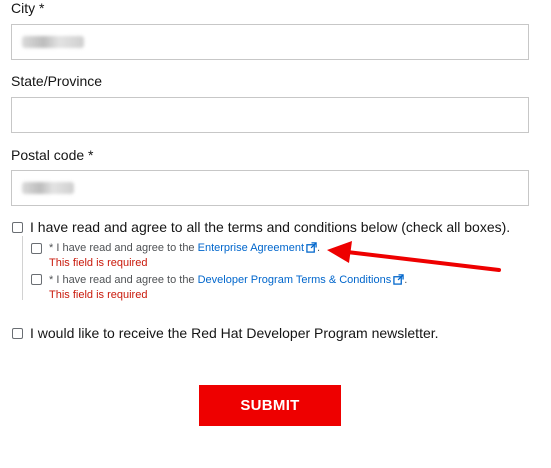 The height and width of the screenshot is (468, 551). Describe the element at coordinates (270, 405) in the screenshot. I see `submit-button: SUBMIT` at that location.